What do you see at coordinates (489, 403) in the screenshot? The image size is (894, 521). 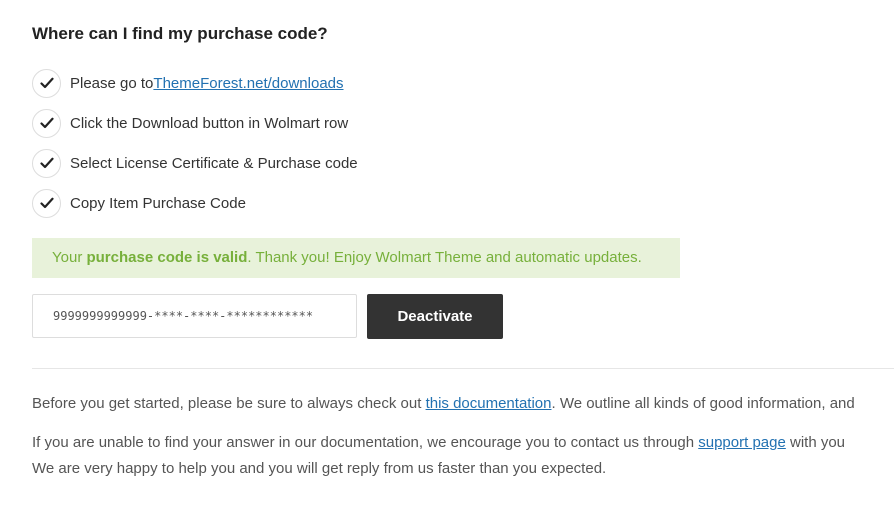 I see `documentation-link: this documentation` at bounding box center [489, 403].